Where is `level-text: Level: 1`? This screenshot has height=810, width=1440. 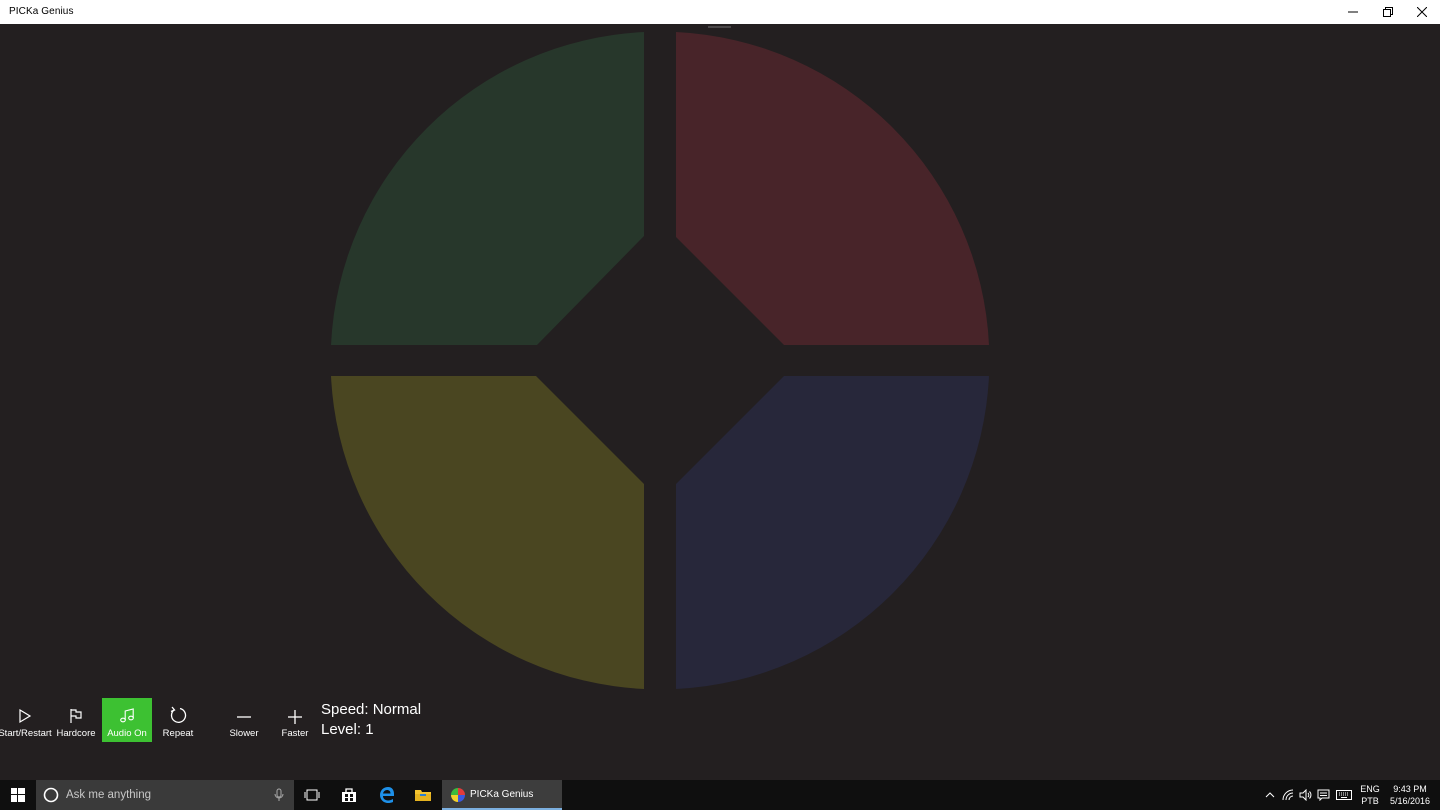
level-text: Level: 1 is located at coordinates (347, 729).